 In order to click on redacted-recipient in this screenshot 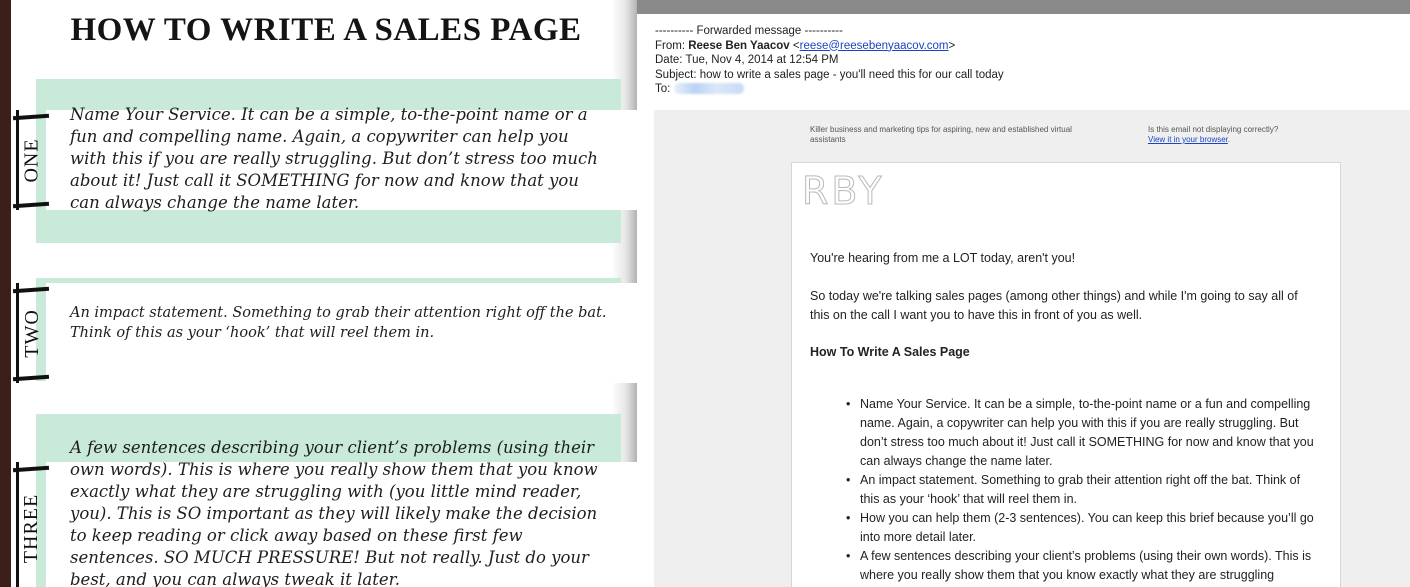, I will do `click(708, 89)`.